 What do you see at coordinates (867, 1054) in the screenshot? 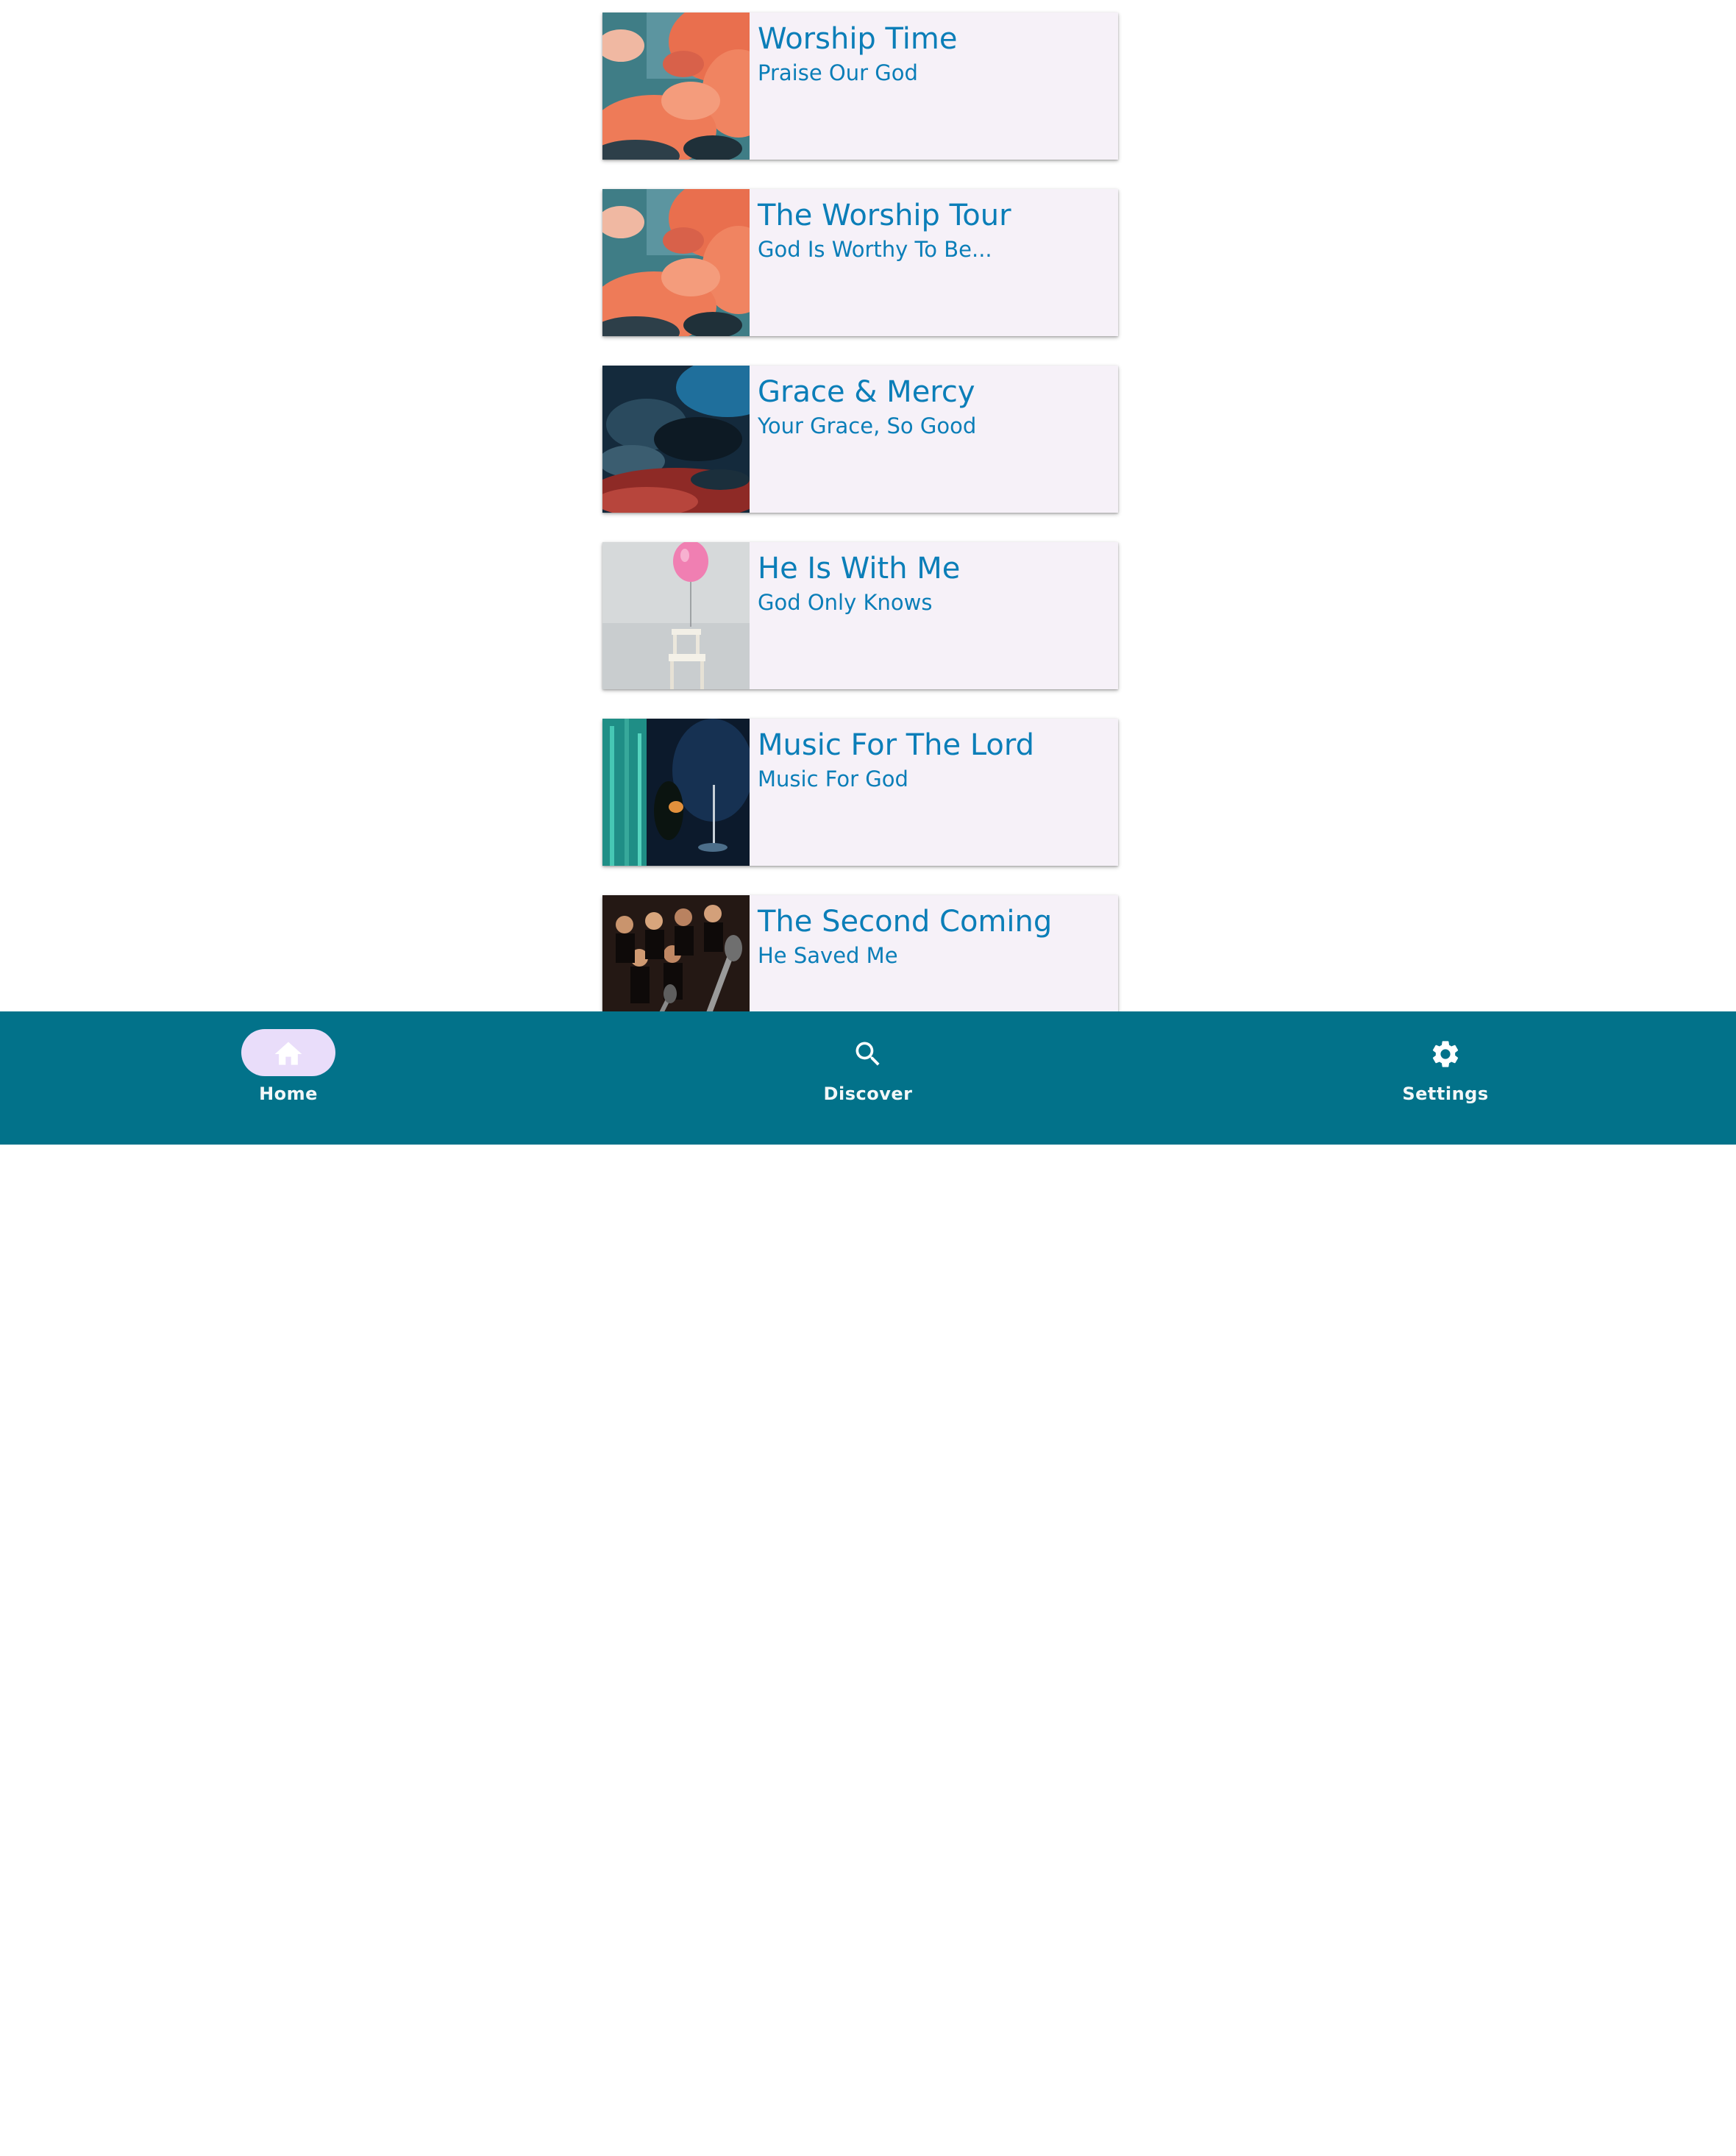
I see `search-icon` at bounding box center [867, 1054].